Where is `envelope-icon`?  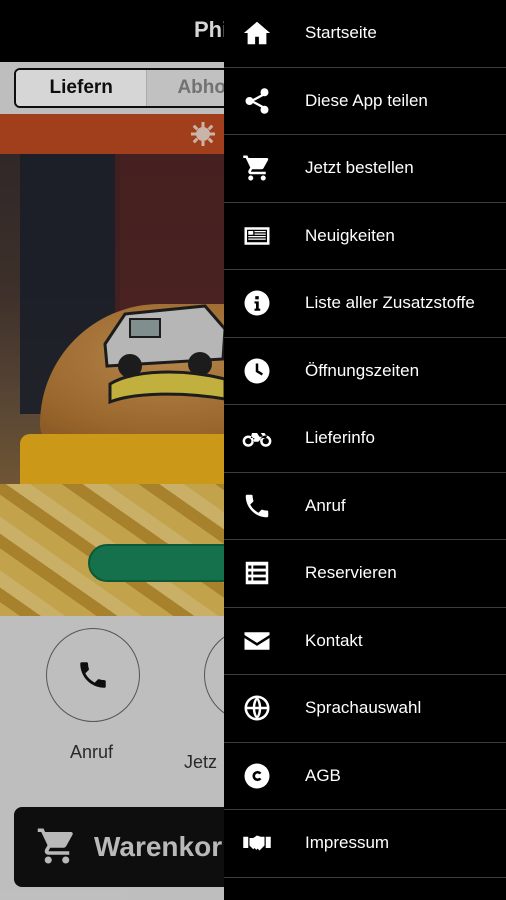
envelope-icon is located at coordinates (257, 641).